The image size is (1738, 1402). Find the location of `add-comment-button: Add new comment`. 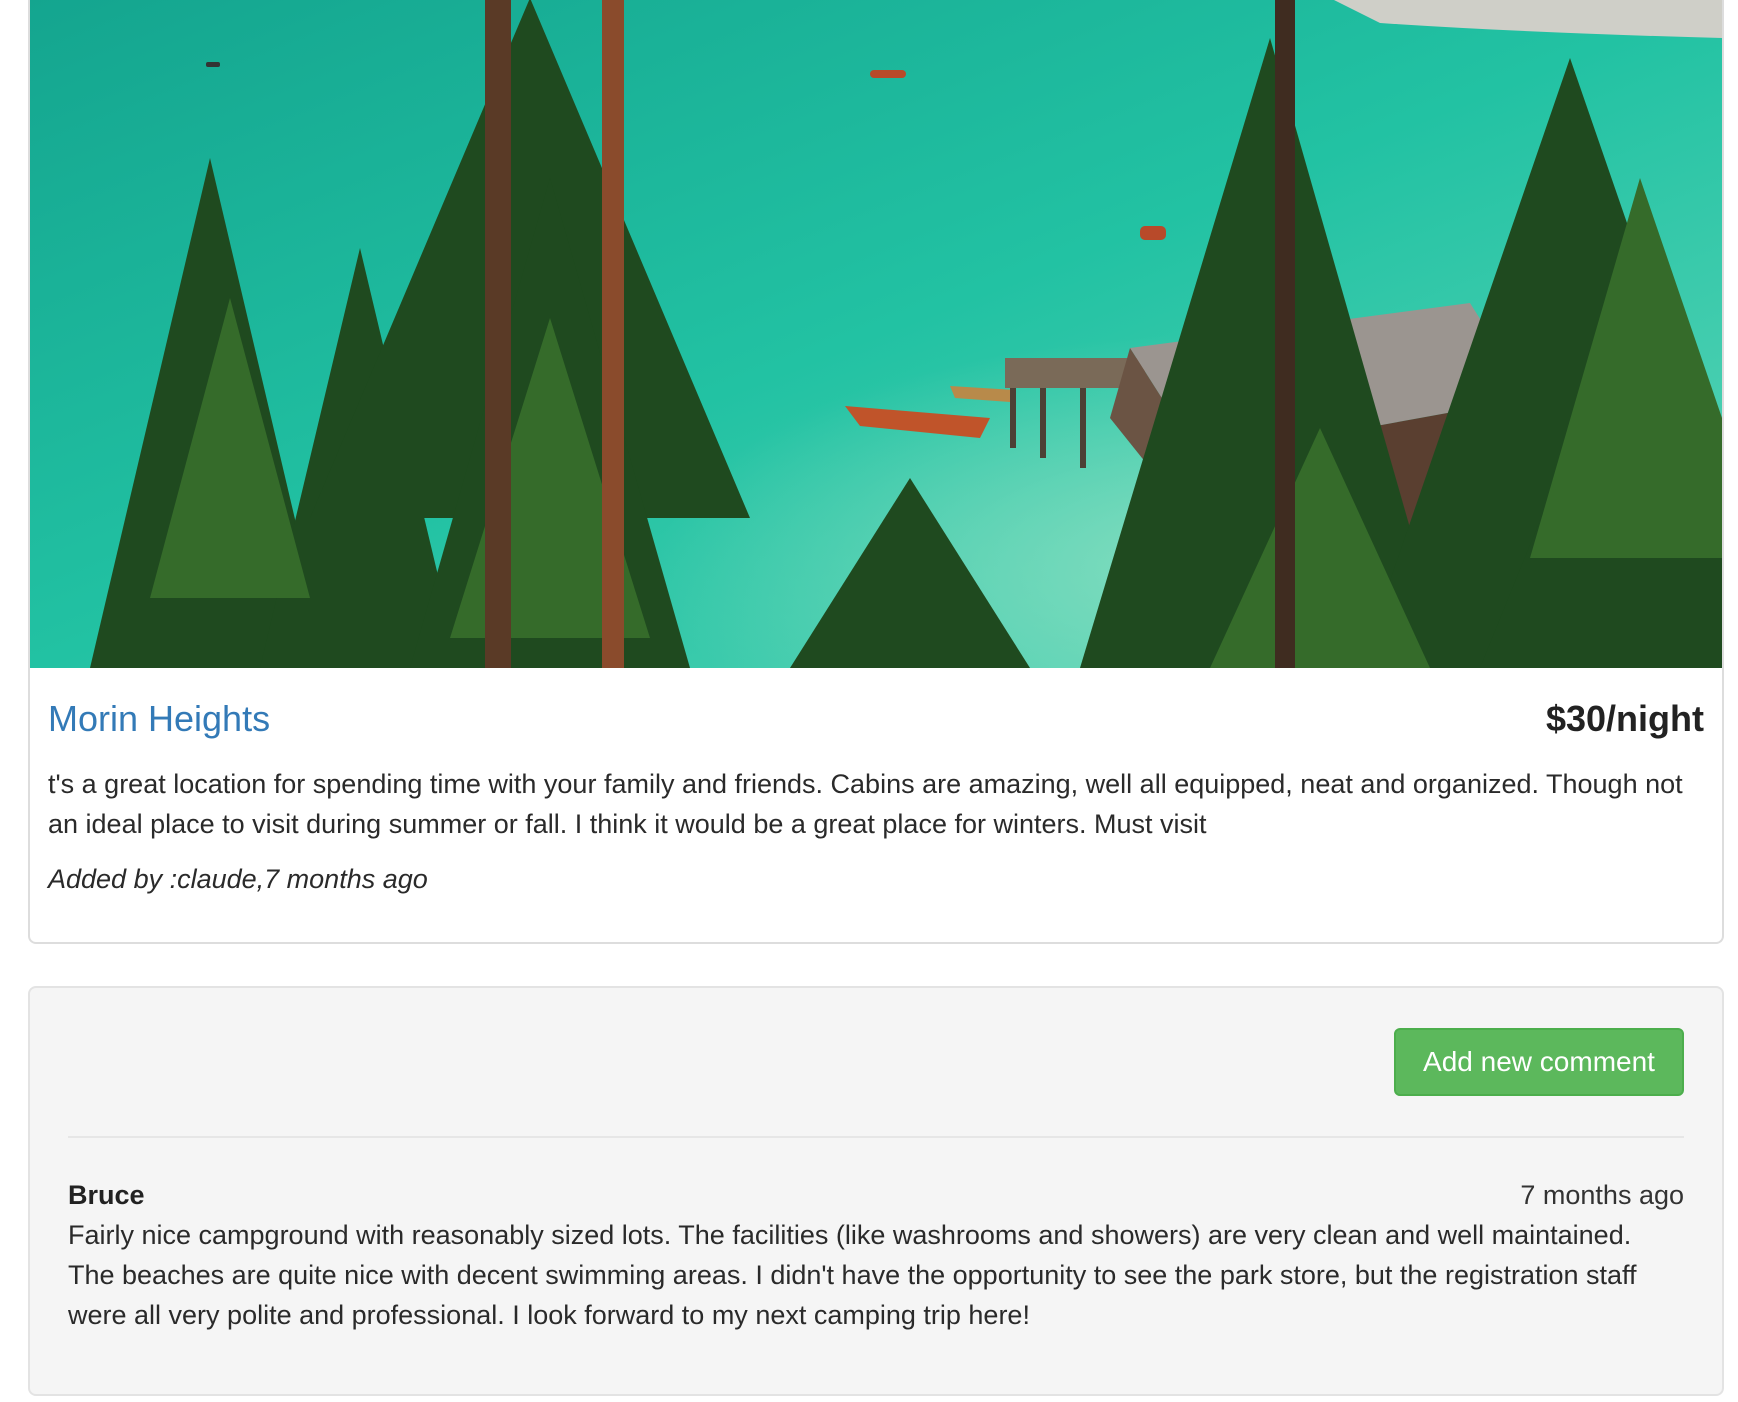

add-comment-button: Add new comment is located at coordinates (1539, 1062).